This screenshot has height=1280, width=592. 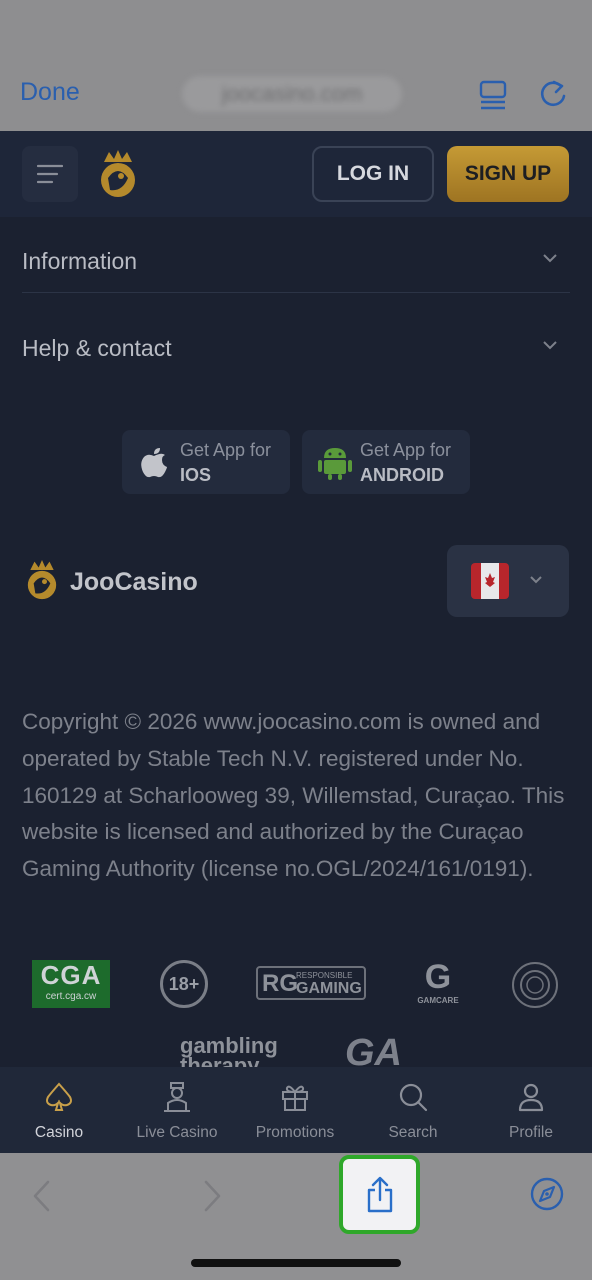 What do you see at coordinates (71, 975) in the screenshot?
I see `cga-label: CGA` at bounding box center [71, 975].